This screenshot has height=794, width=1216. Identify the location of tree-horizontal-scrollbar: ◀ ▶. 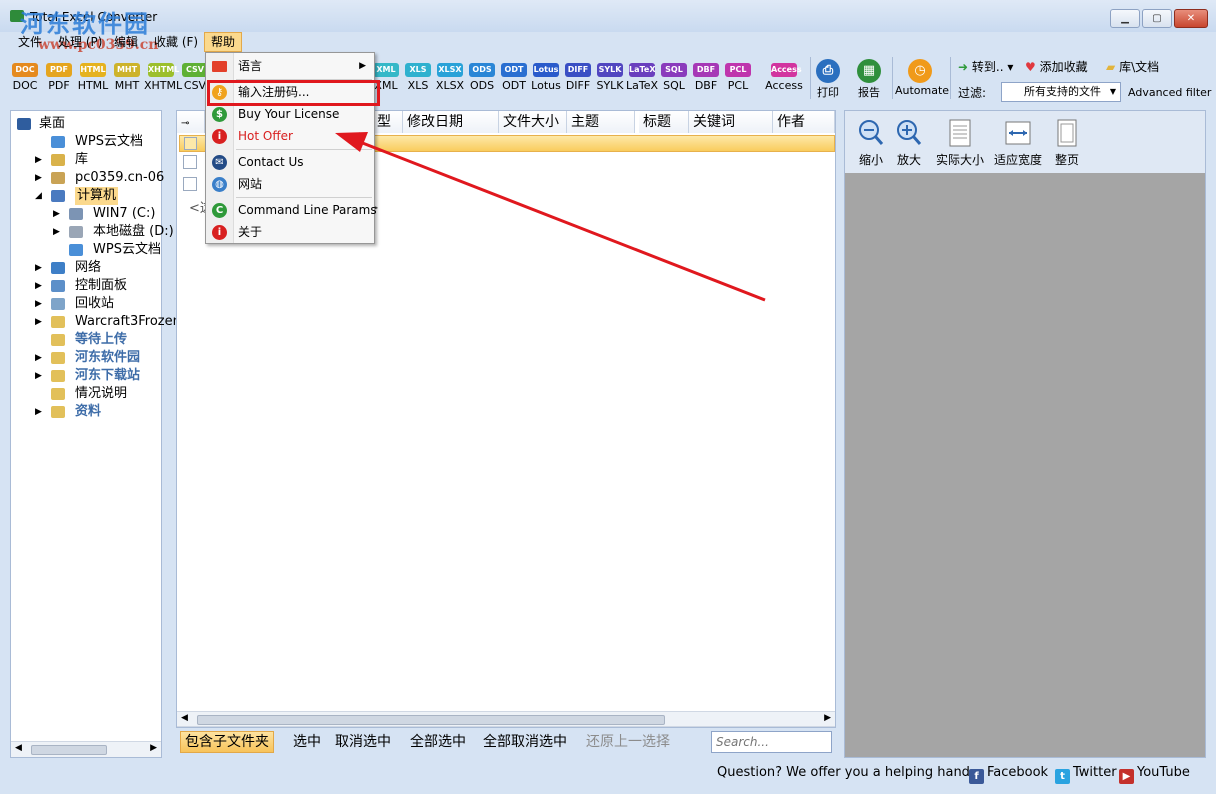
(86, 749).